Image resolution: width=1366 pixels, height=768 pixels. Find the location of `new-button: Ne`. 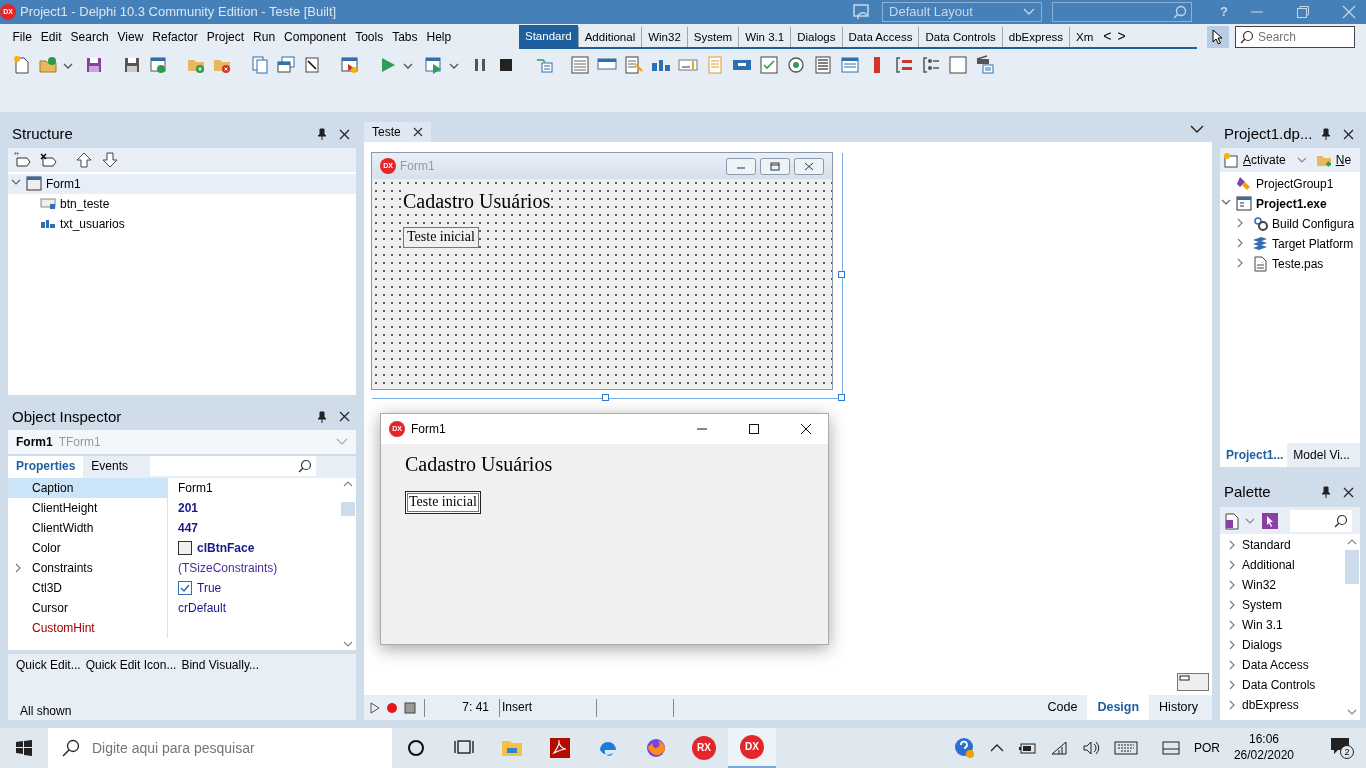

new-button: Ne is located at coordinates (1343, 160).